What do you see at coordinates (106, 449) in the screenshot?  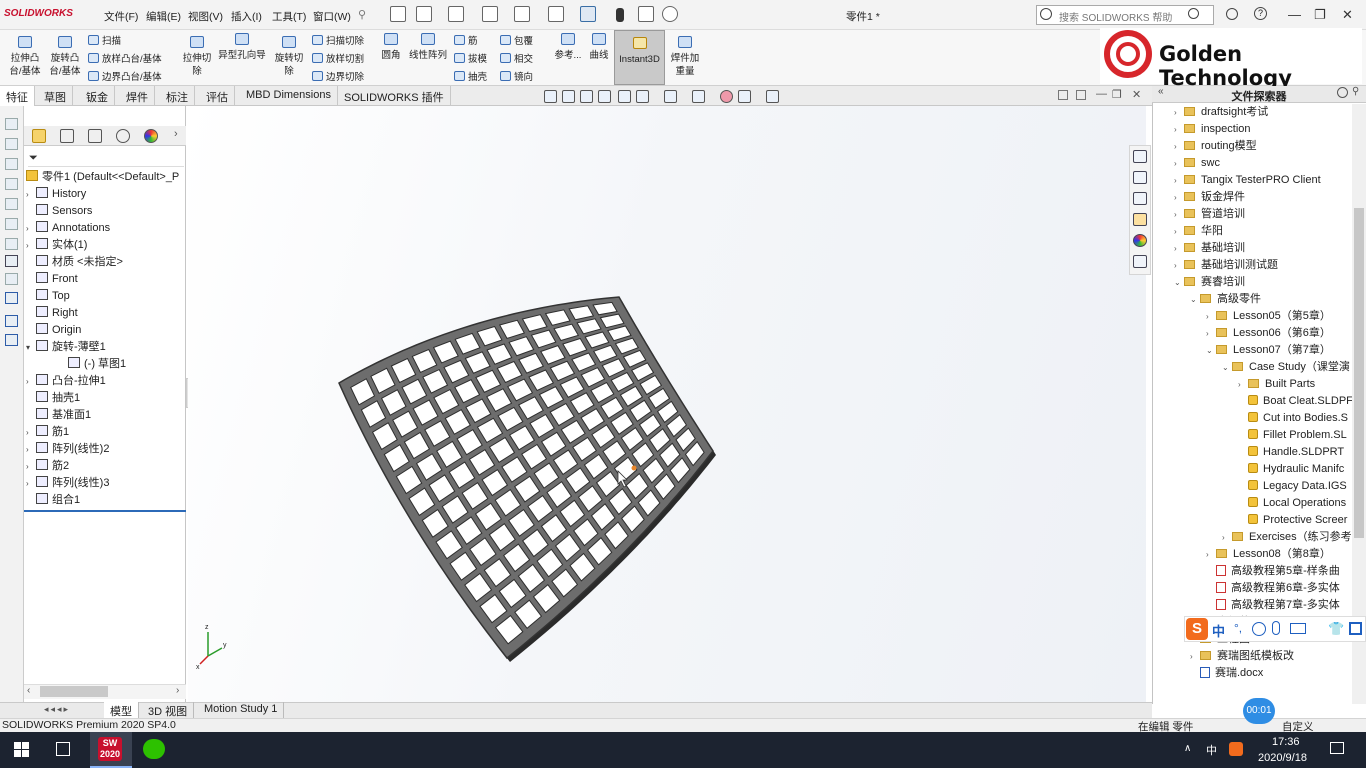 I see `tree-item: › 阵列(线性)2` at bounding box center [106, 449].